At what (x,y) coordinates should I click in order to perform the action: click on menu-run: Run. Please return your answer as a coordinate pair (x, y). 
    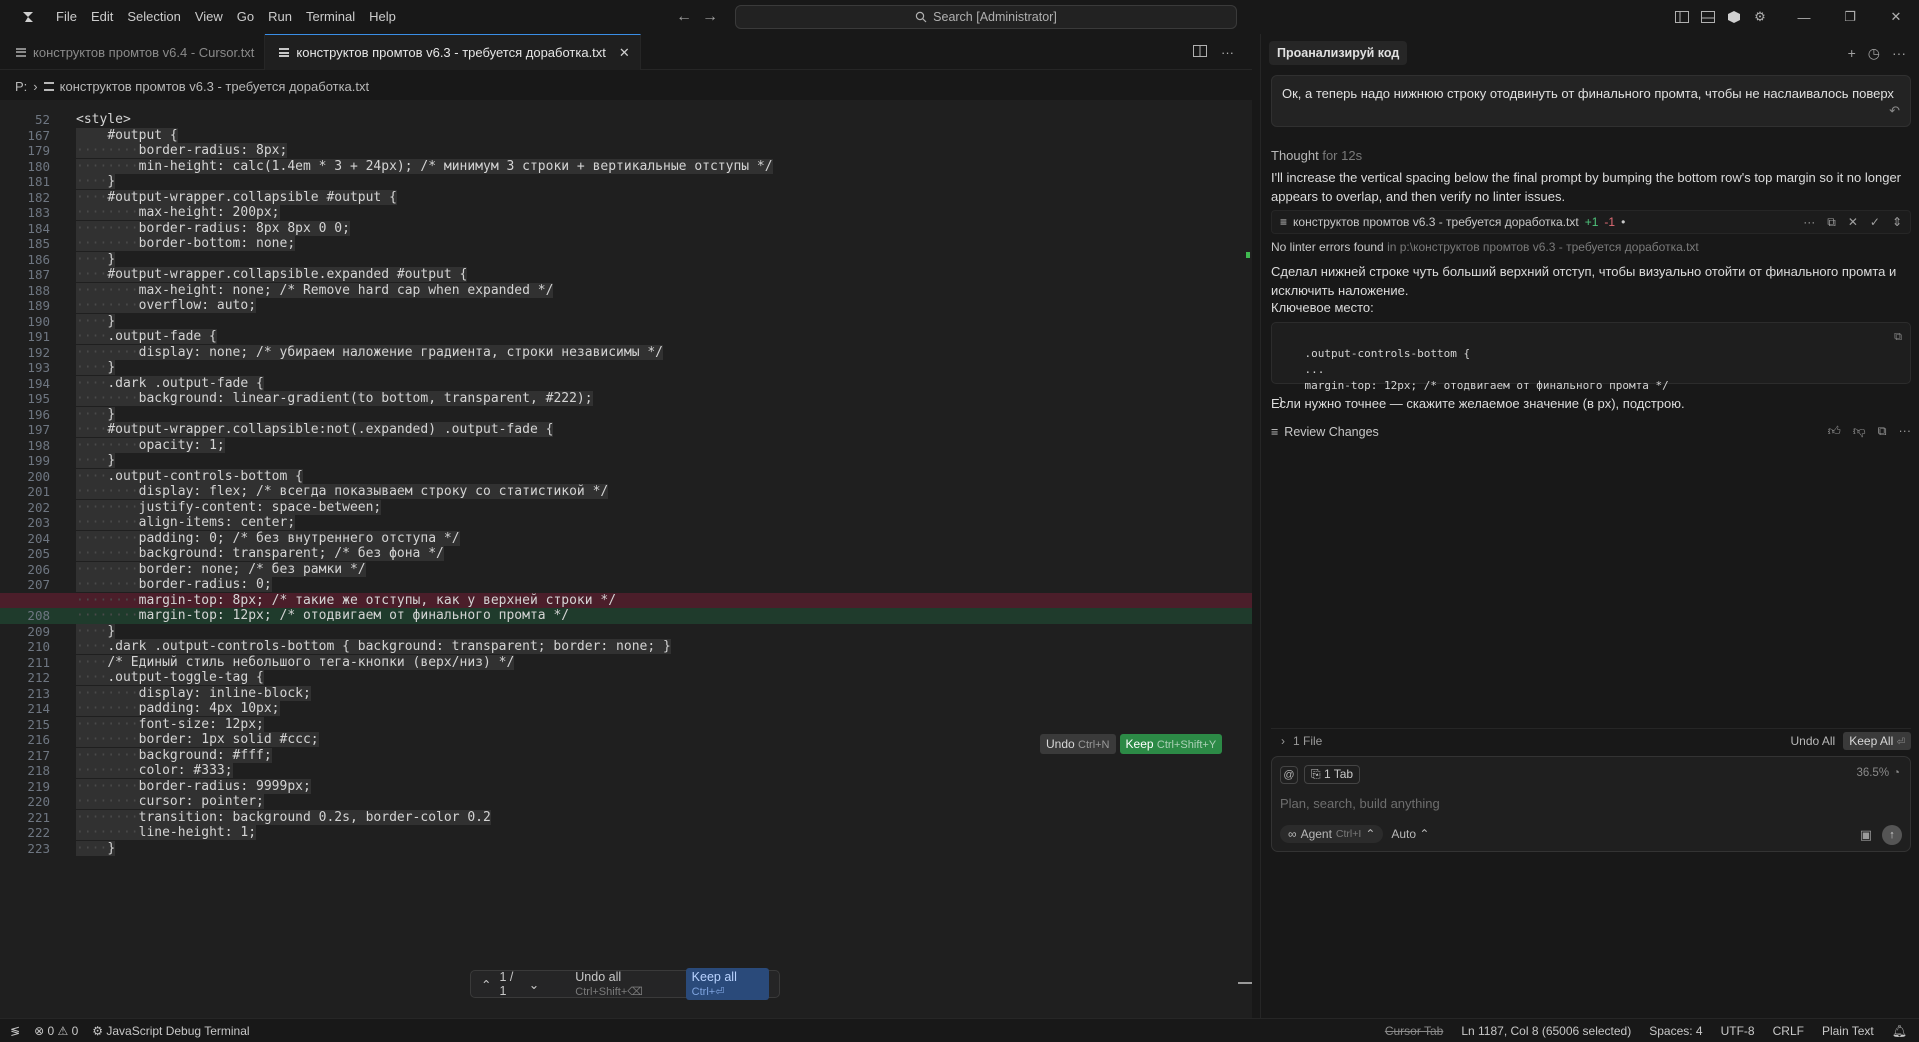
    Looking at the image, I should click on (280, 17).